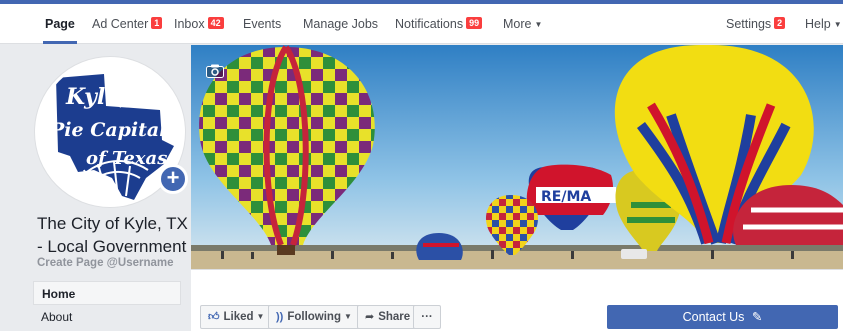  I want to click on more-options-button: ···, so click(427, 317).